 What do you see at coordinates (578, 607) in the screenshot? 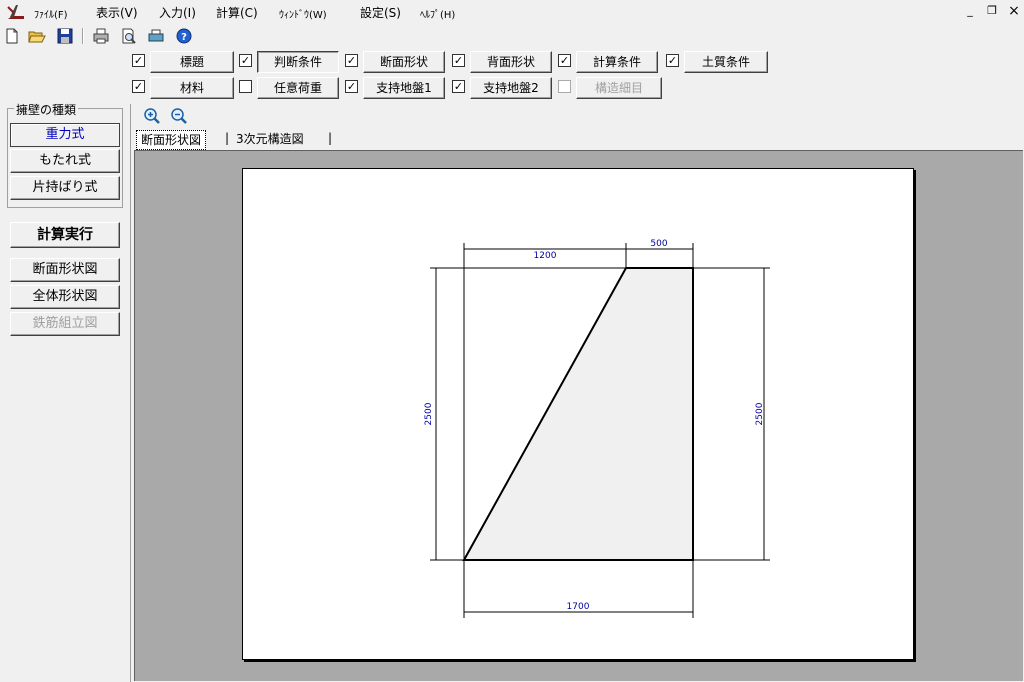
I see `dim-base-label: 1700` at bounding box center [578, 607].